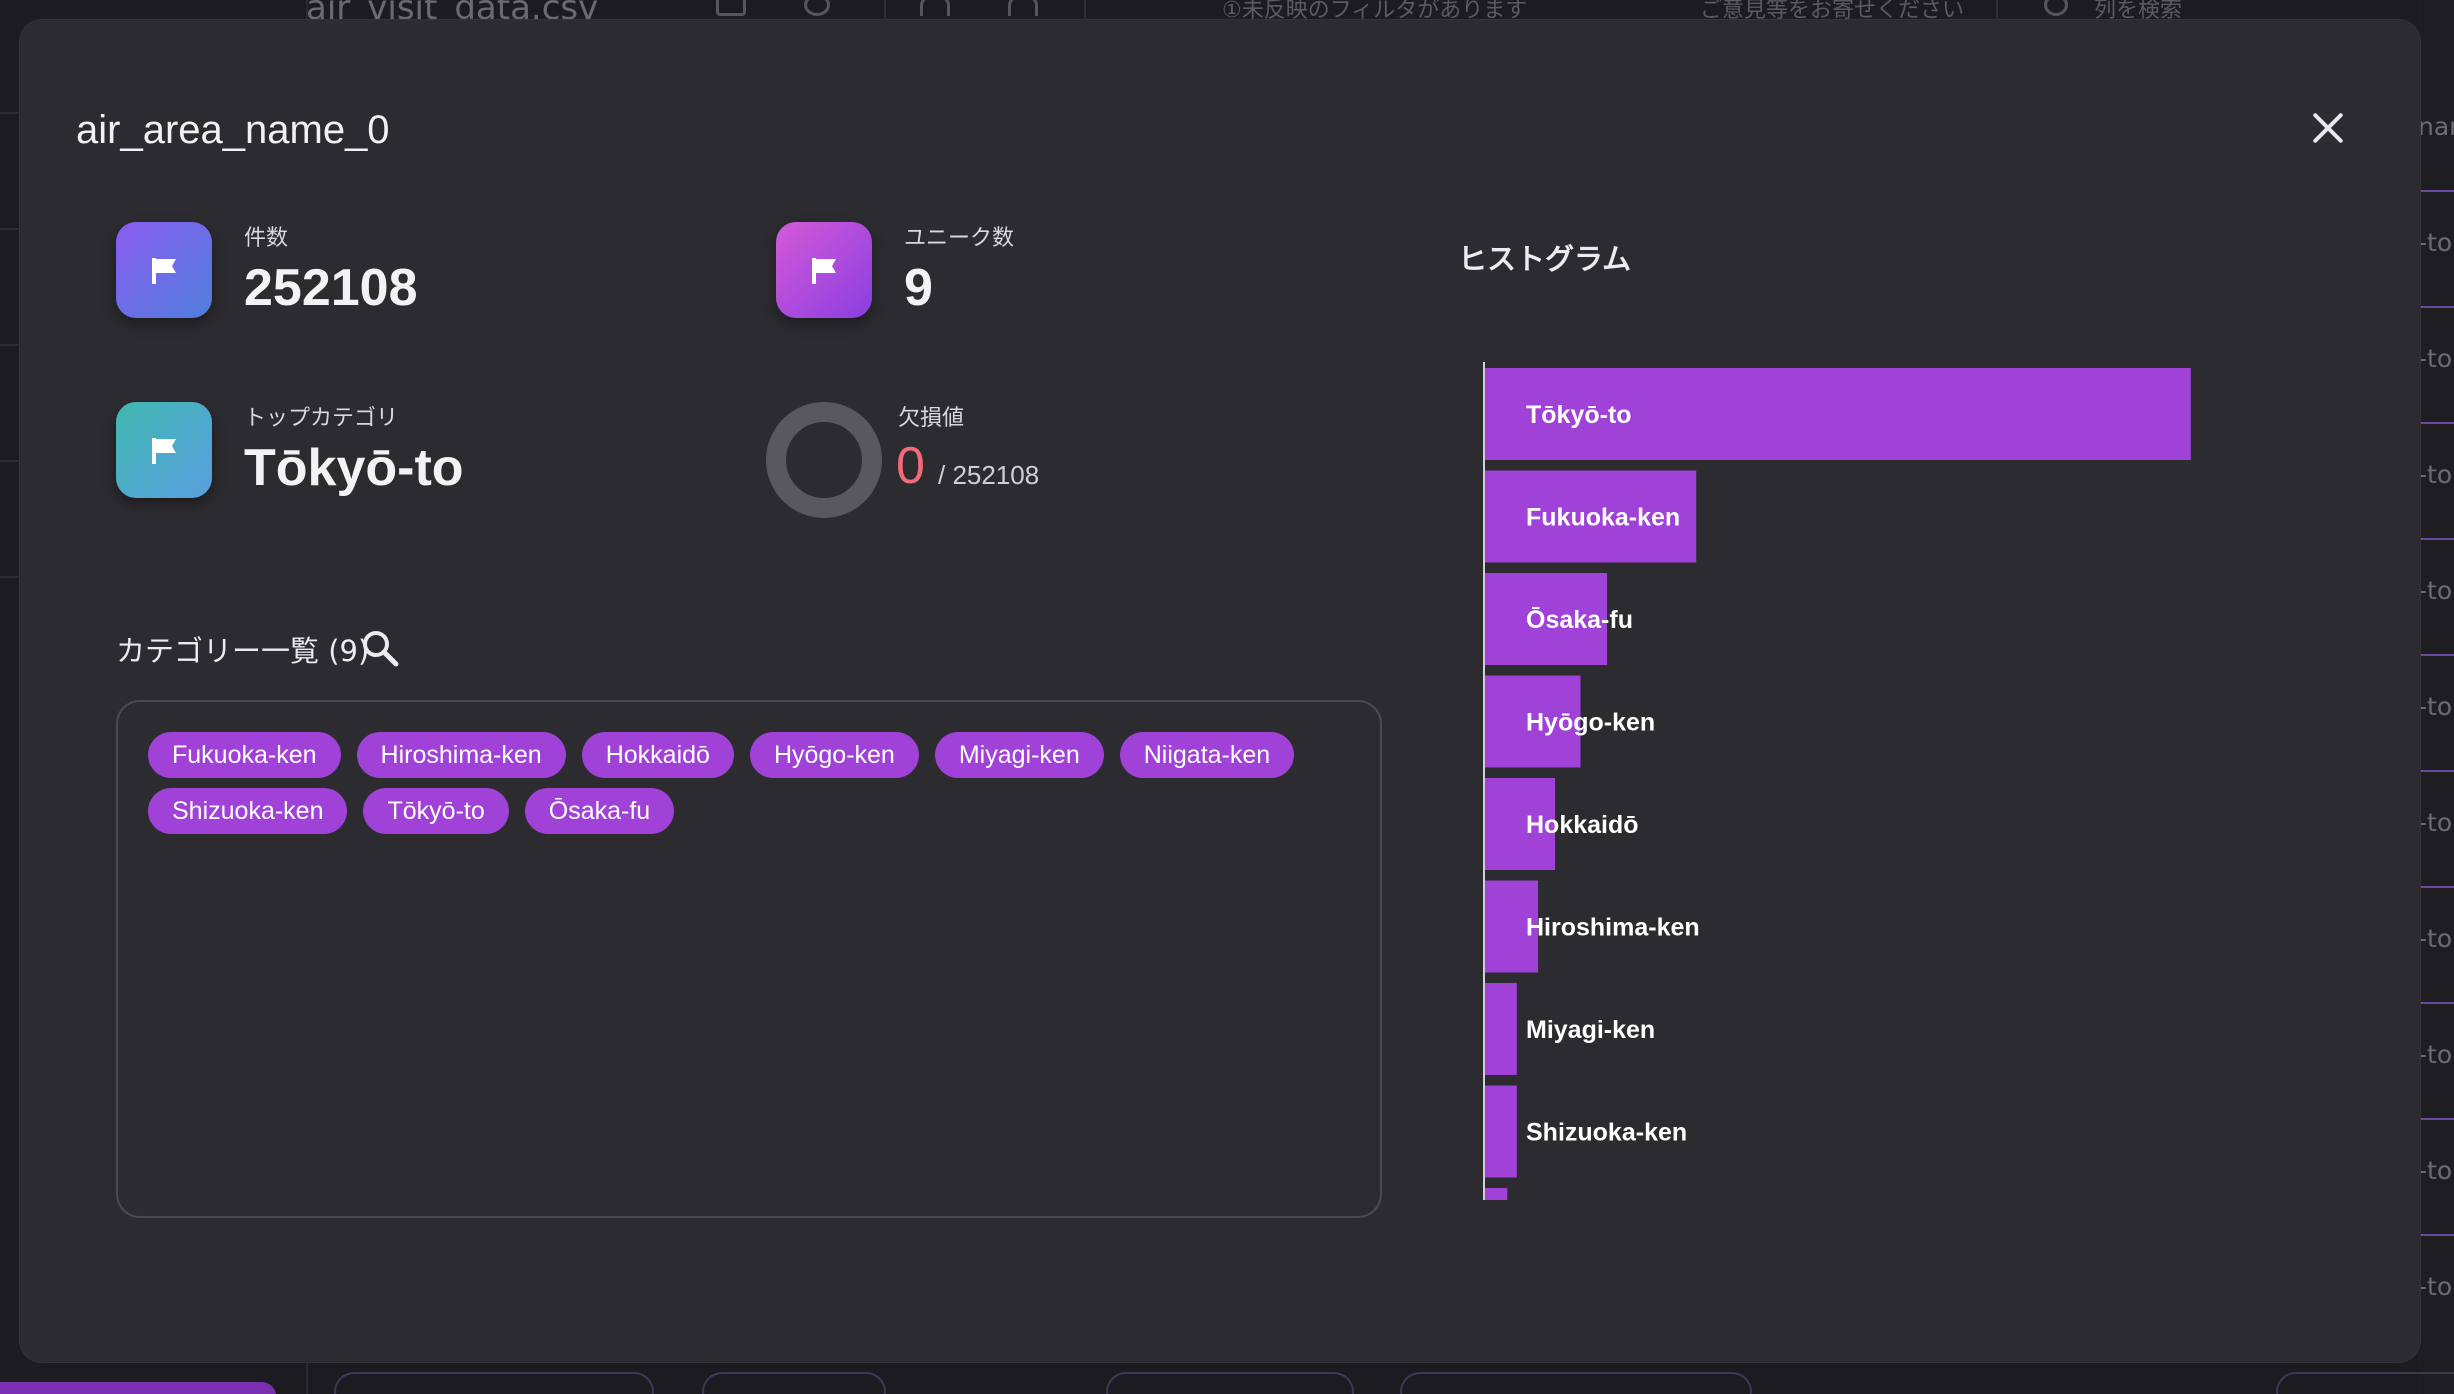 This screenshot has height=1394, width=2454. I want to click on count-label: 件数, so click(266, 238).